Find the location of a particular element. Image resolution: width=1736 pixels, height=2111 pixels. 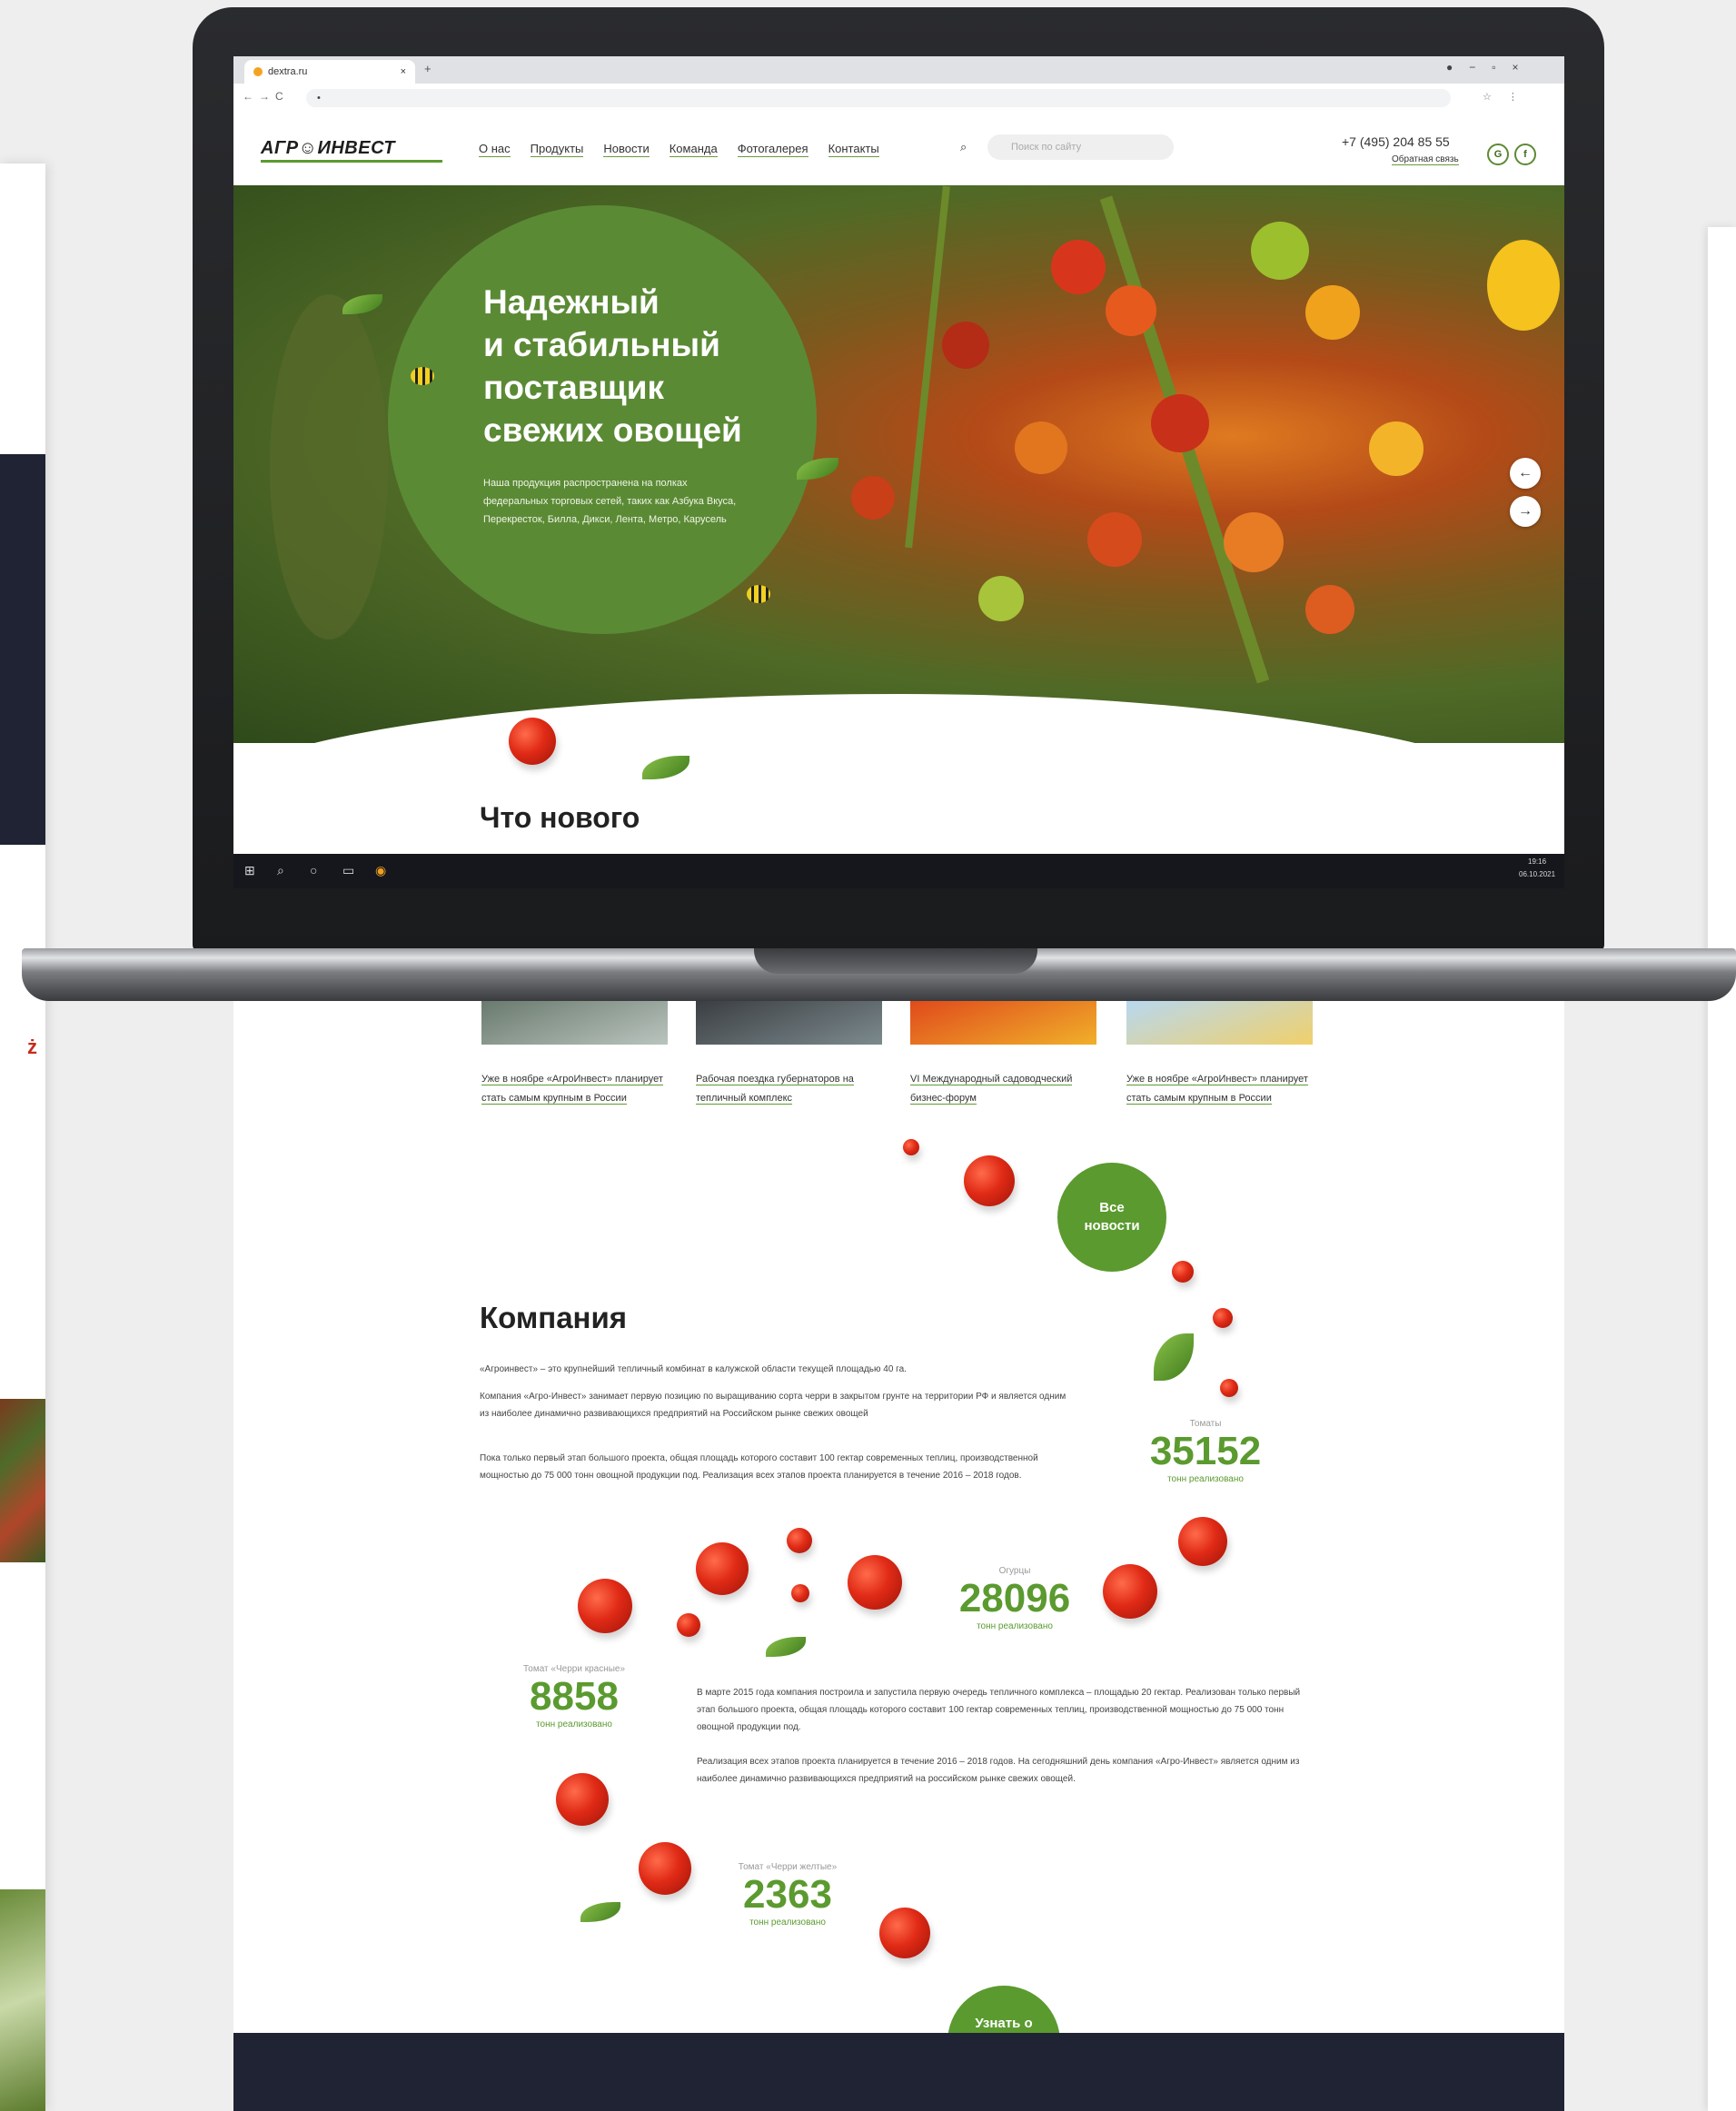

windows-start-icon: ⊞ is located at coordinates (250, 870).